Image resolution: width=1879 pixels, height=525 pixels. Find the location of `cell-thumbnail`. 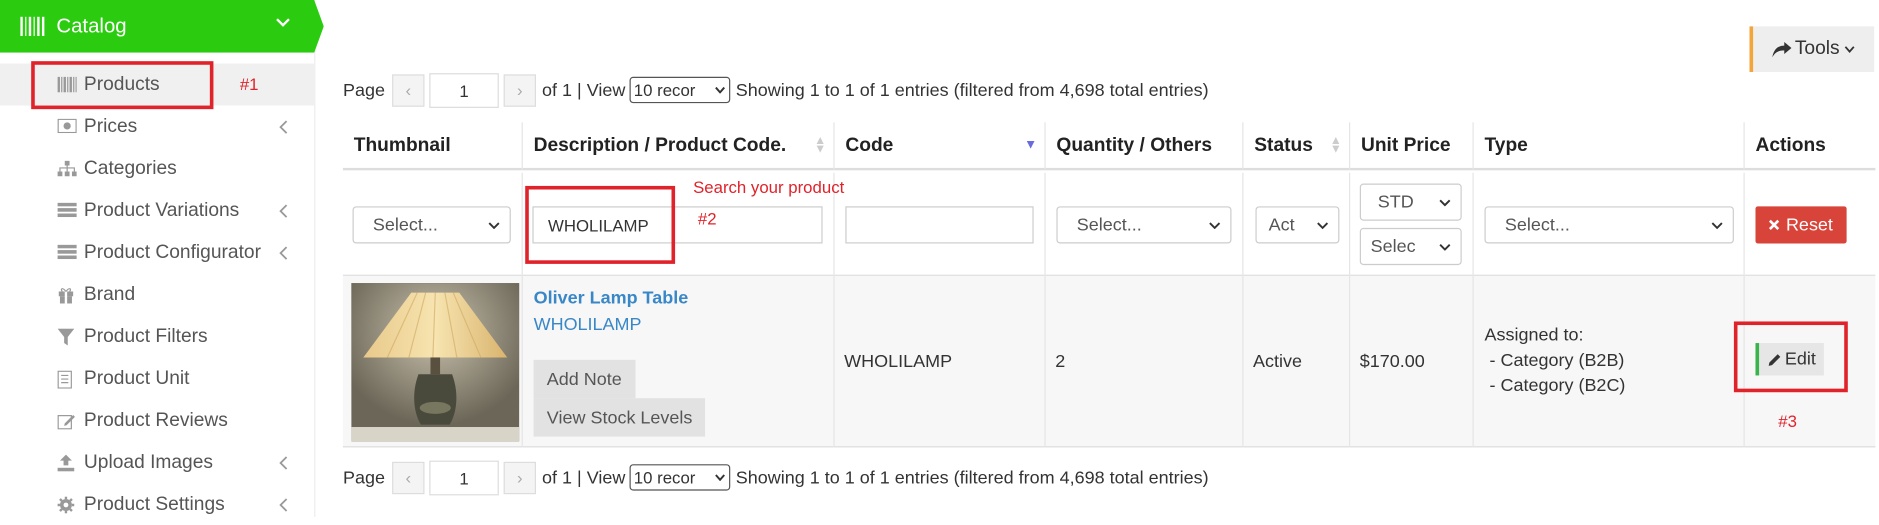

cell-thumbnail is located at coordinates (432, 362).